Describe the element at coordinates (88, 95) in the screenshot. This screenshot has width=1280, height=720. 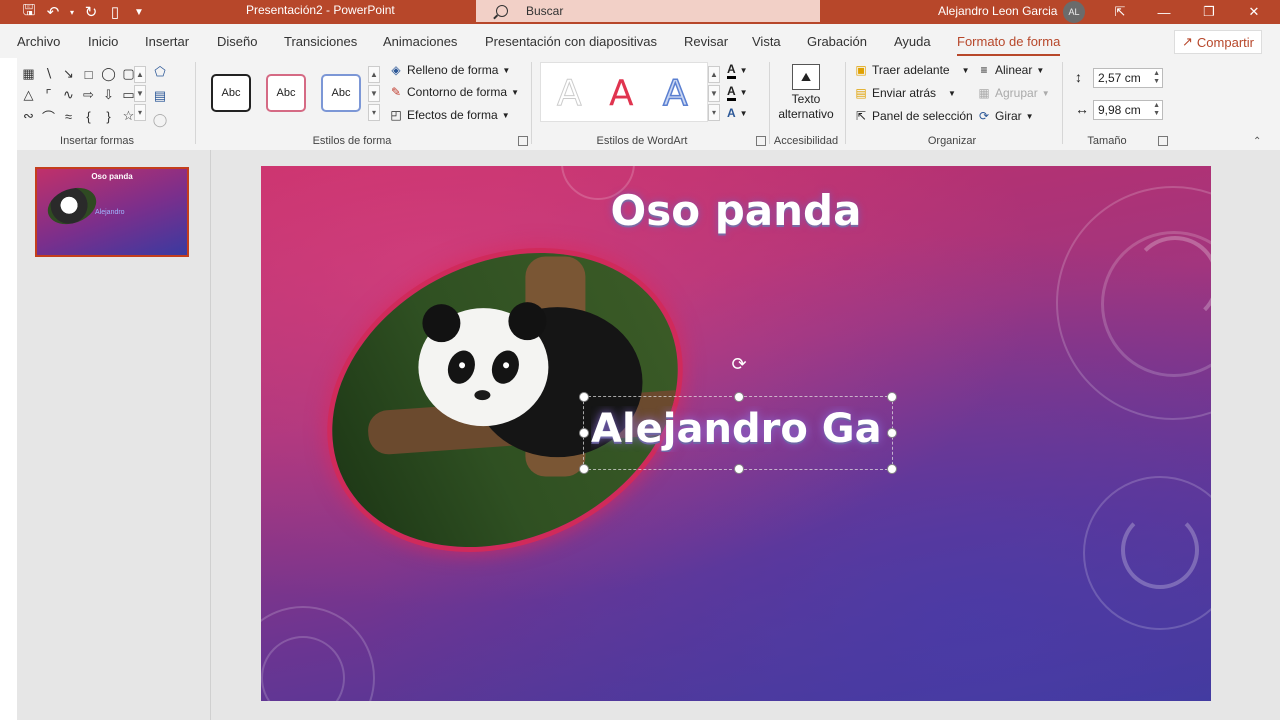
I see `right-arrow-shape-icon: ⇨` at that location.